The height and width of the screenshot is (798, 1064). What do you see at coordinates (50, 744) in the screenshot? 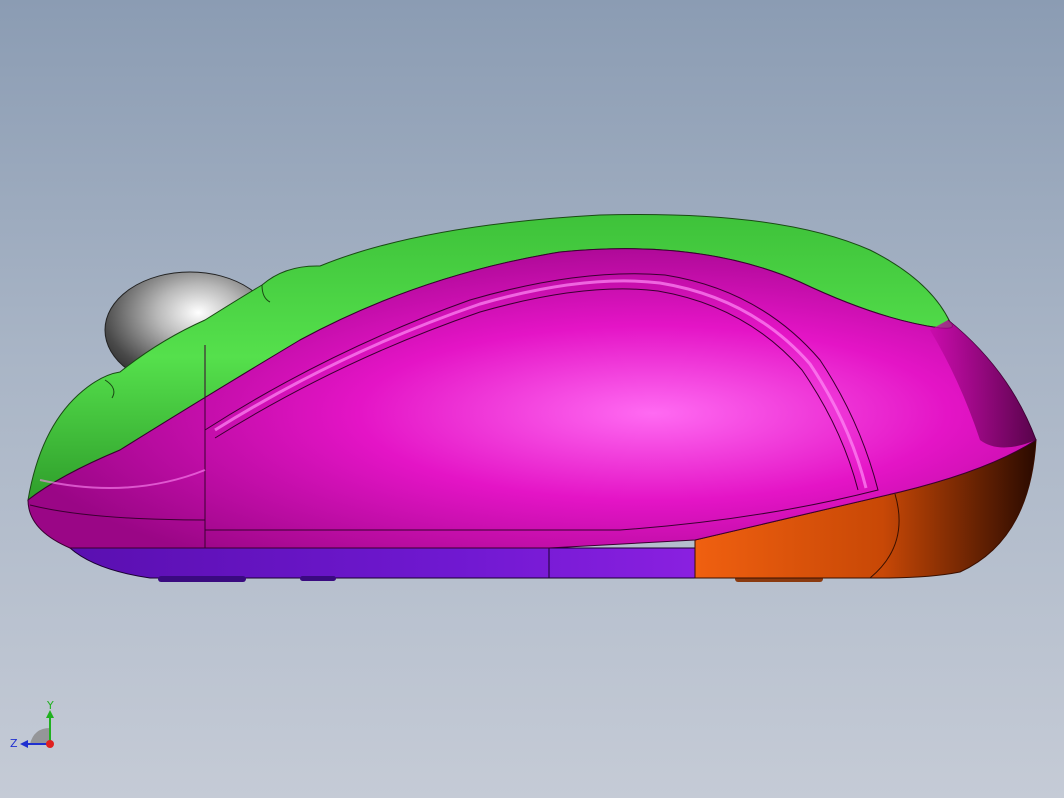
I see `x-axis-dot` at bounding box center [50, 744].